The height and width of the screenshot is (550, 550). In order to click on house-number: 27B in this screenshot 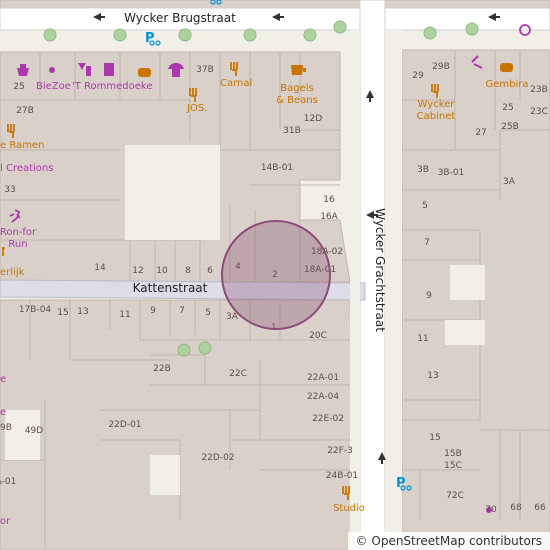, I will do `click(25, 111)`.